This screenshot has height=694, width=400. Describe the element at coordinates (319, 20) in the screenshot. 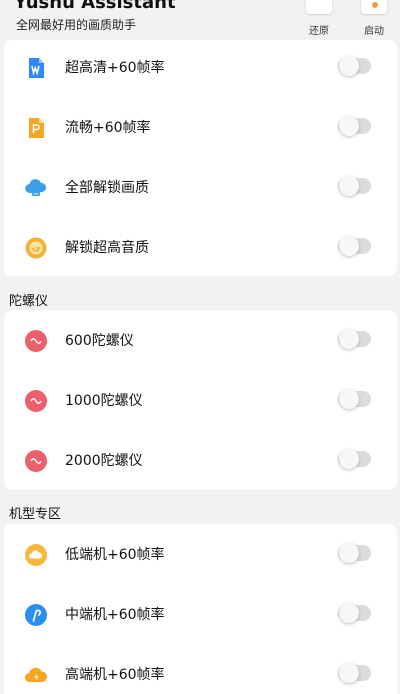

I see `restore-button: 还原` at that location.